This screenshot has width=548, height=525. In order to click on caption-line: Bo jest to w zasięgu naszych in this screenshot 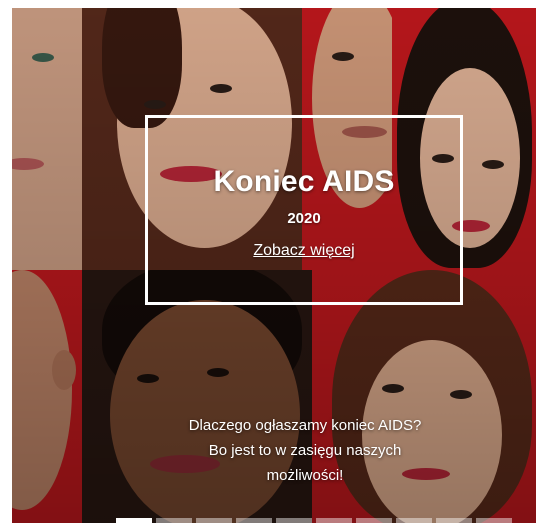, I will do `click(305, 450)`.